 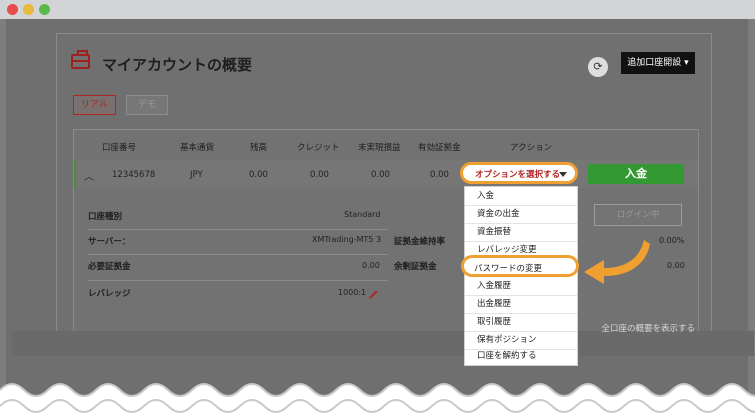 What do you see at coordinates (521, 214) in the screenshot?
I see `menu-item-withdraw: 資金の出金` at bounding box center [521, 214].